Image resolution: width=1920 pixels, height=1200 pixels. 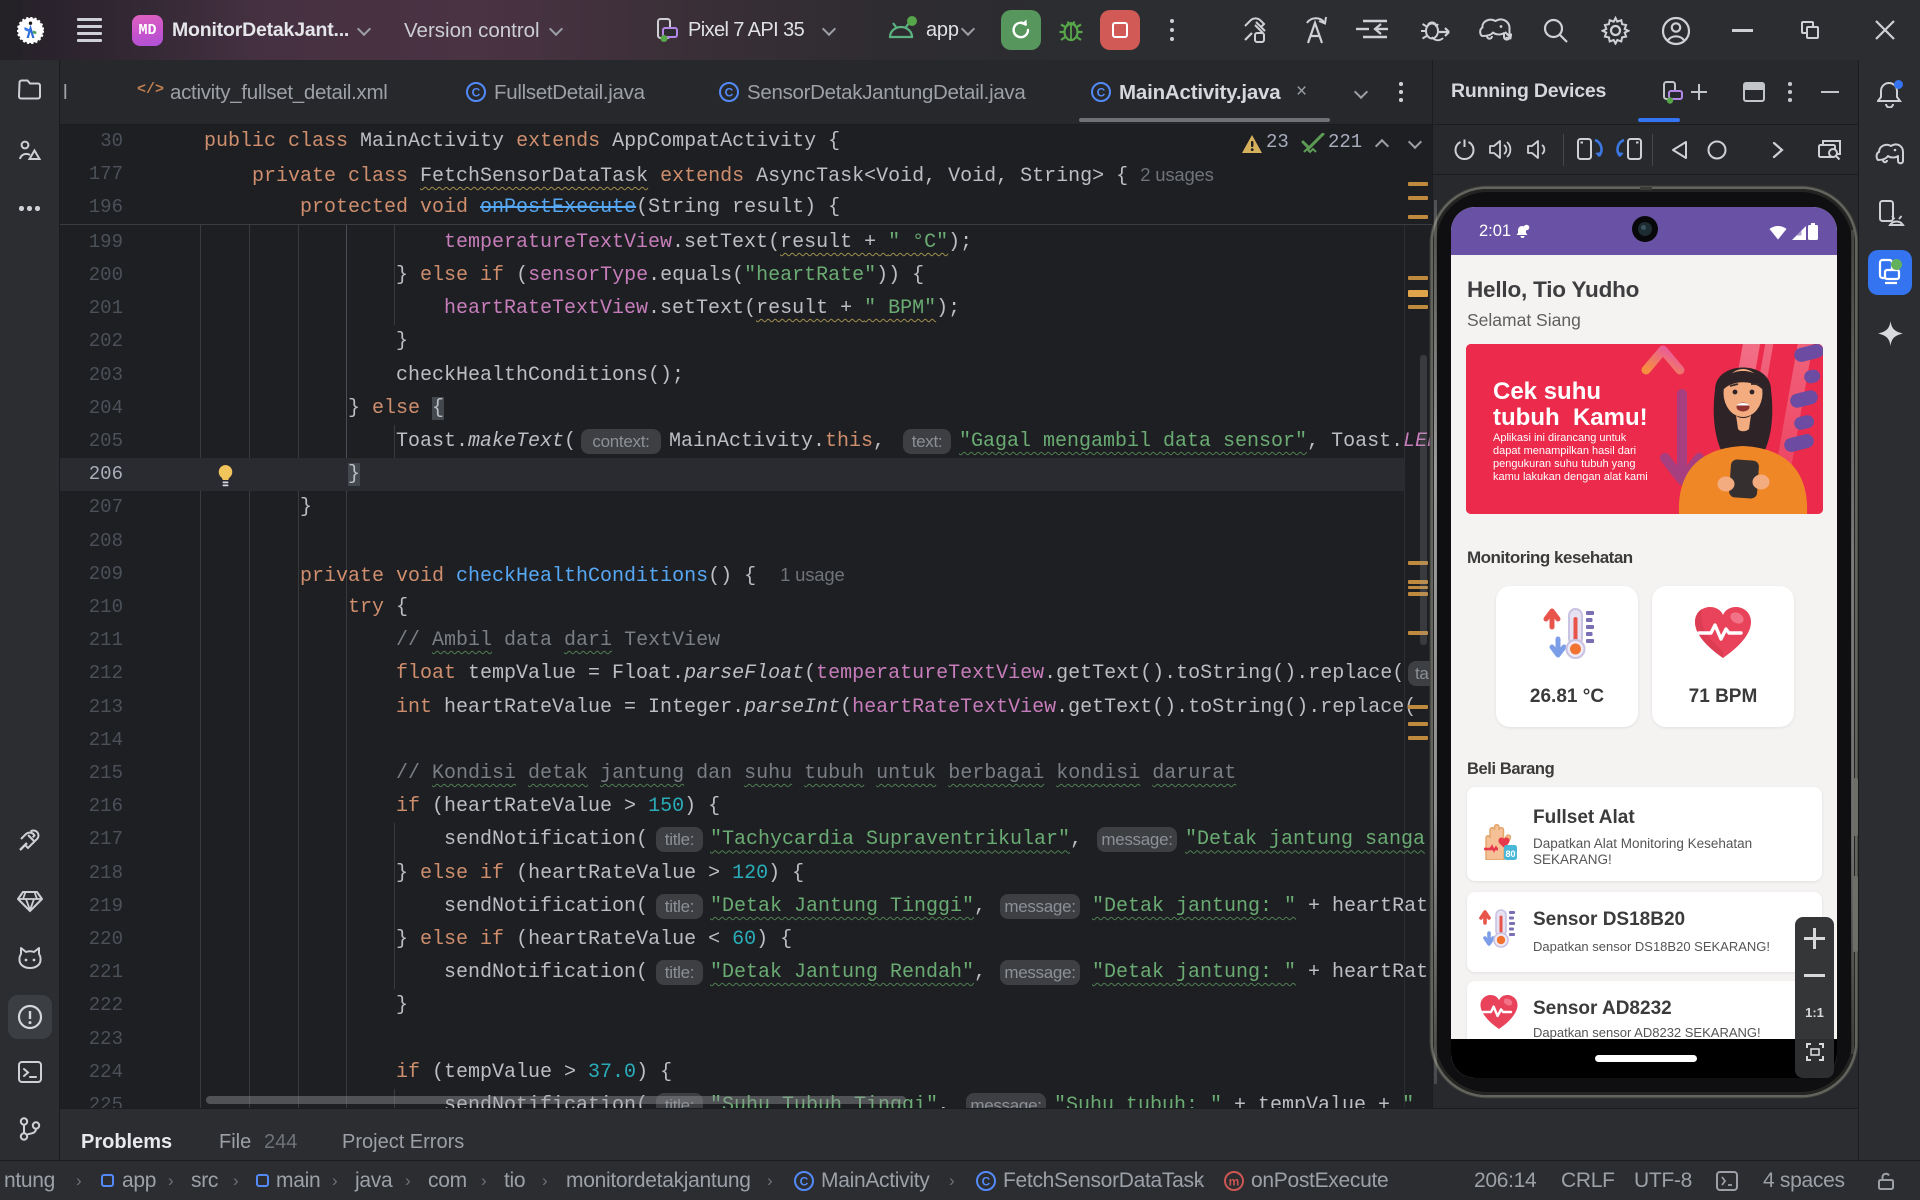 I want to click on svg-text: m, so click(x=1234, y=1182).